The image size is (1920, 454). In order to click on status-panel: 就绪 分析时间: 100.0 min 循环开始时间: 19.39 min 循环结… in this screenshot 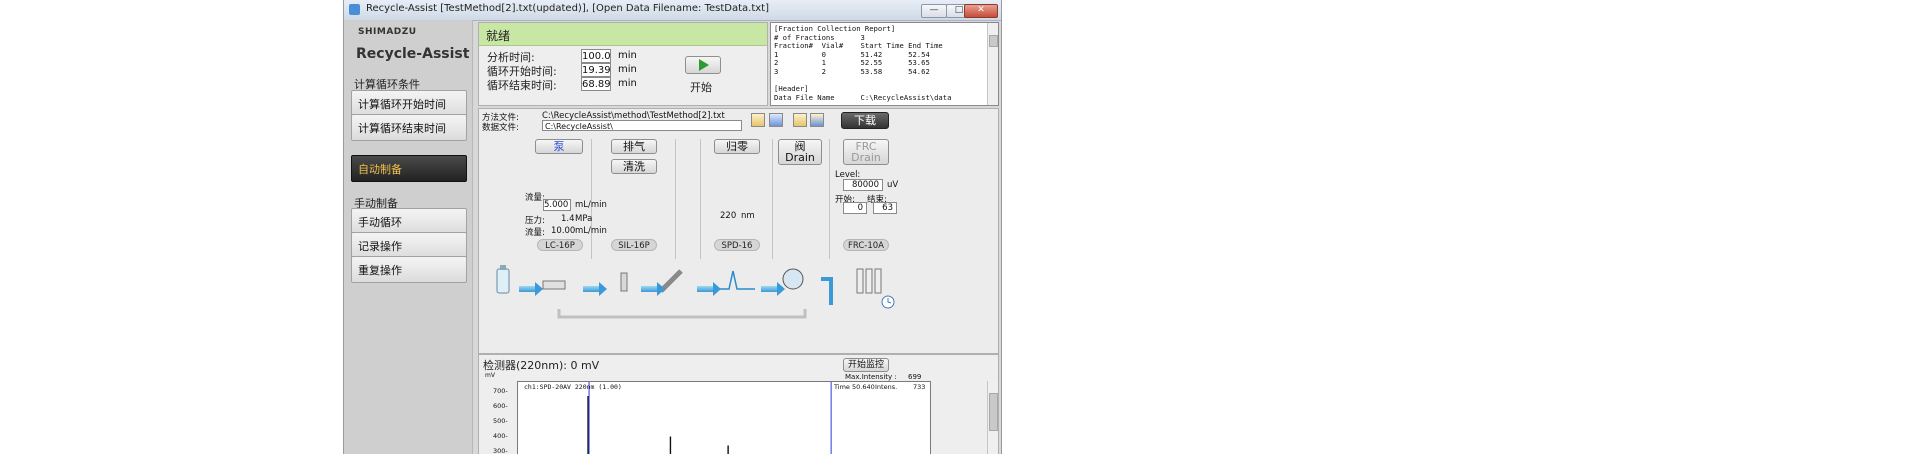, I will do `click(623, 64)`.